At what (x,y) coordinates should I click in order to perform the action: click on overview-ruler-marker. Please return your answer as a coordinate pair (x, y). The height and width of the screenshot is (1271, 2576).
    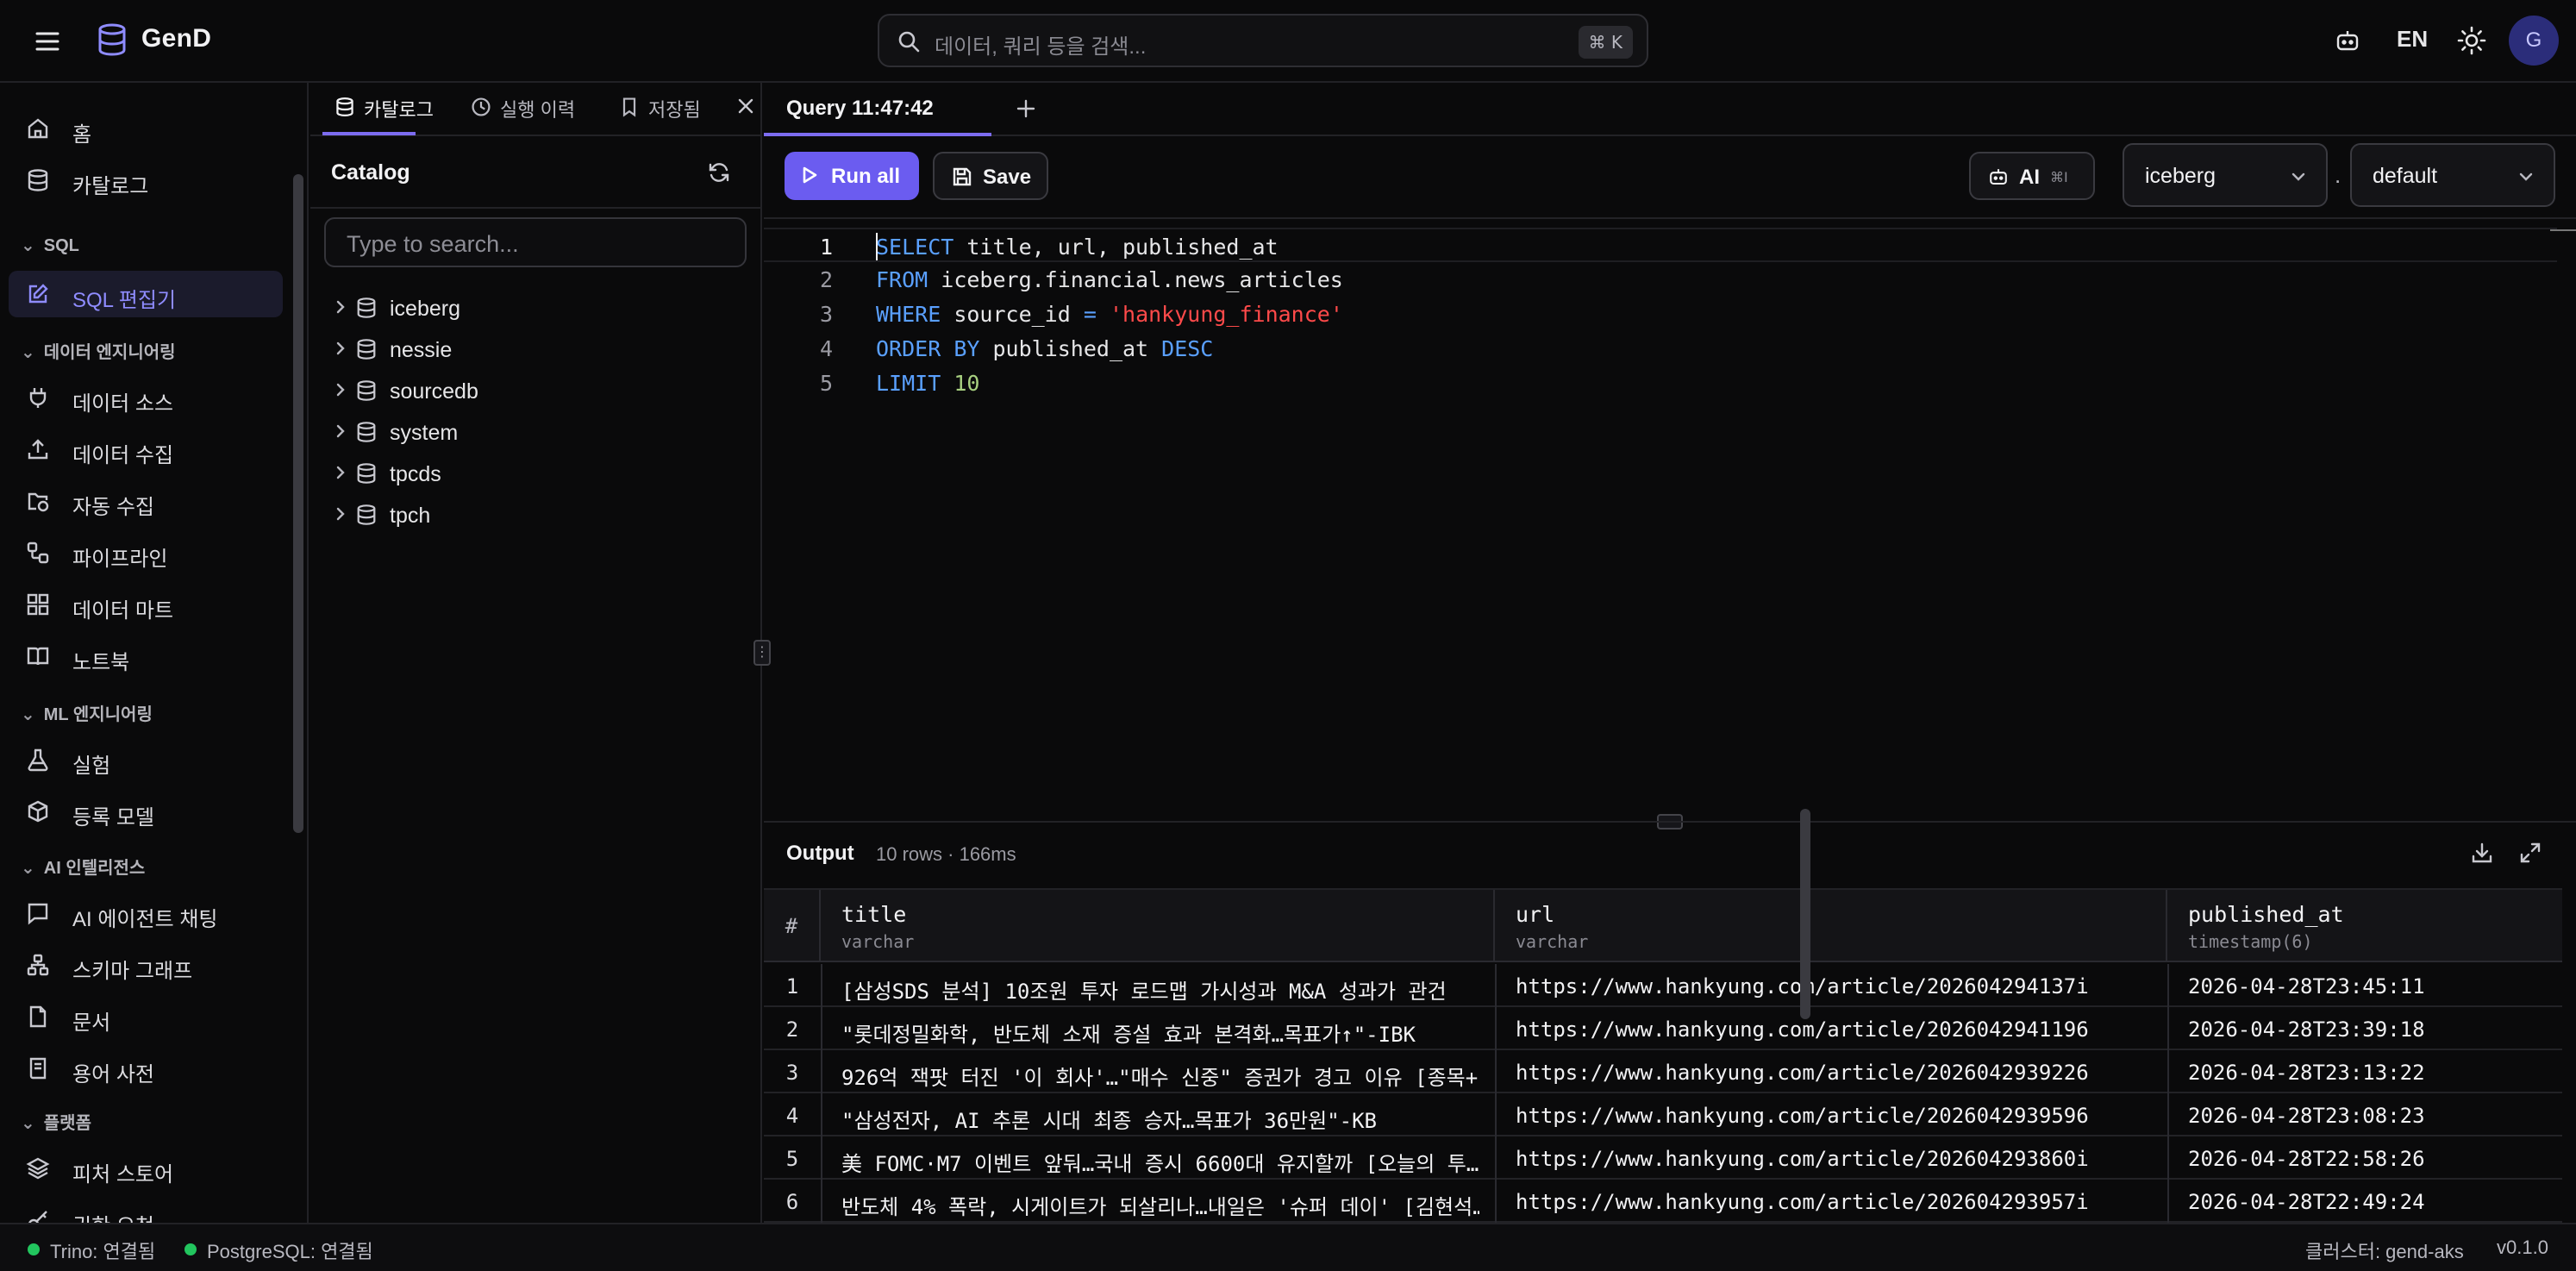
    Looking at the image, I should click on (2563, 230).